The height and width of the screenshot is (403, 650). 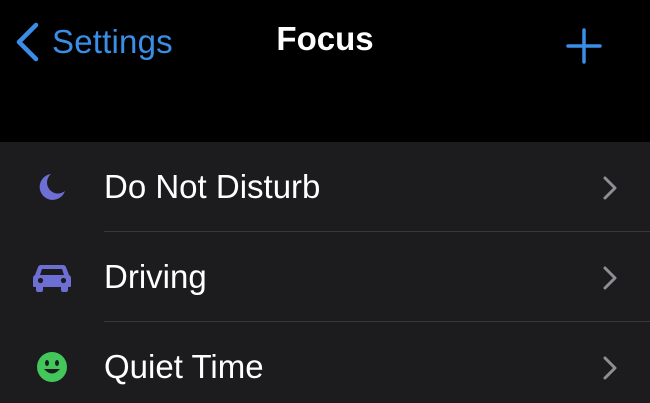 I want to click on chevron-left-icon, so click(x=27, y=42).